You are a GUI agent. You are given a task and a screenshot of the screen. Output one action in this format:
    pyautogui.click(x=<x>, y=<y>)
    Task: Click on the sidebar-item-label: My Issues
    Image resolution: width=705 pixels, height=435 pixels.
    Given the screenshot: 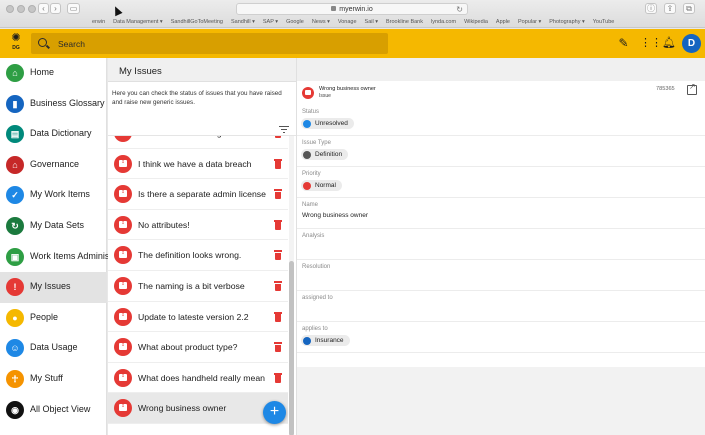 What is the action you would take?
    pyautogui.click(x=50, y=286)
    